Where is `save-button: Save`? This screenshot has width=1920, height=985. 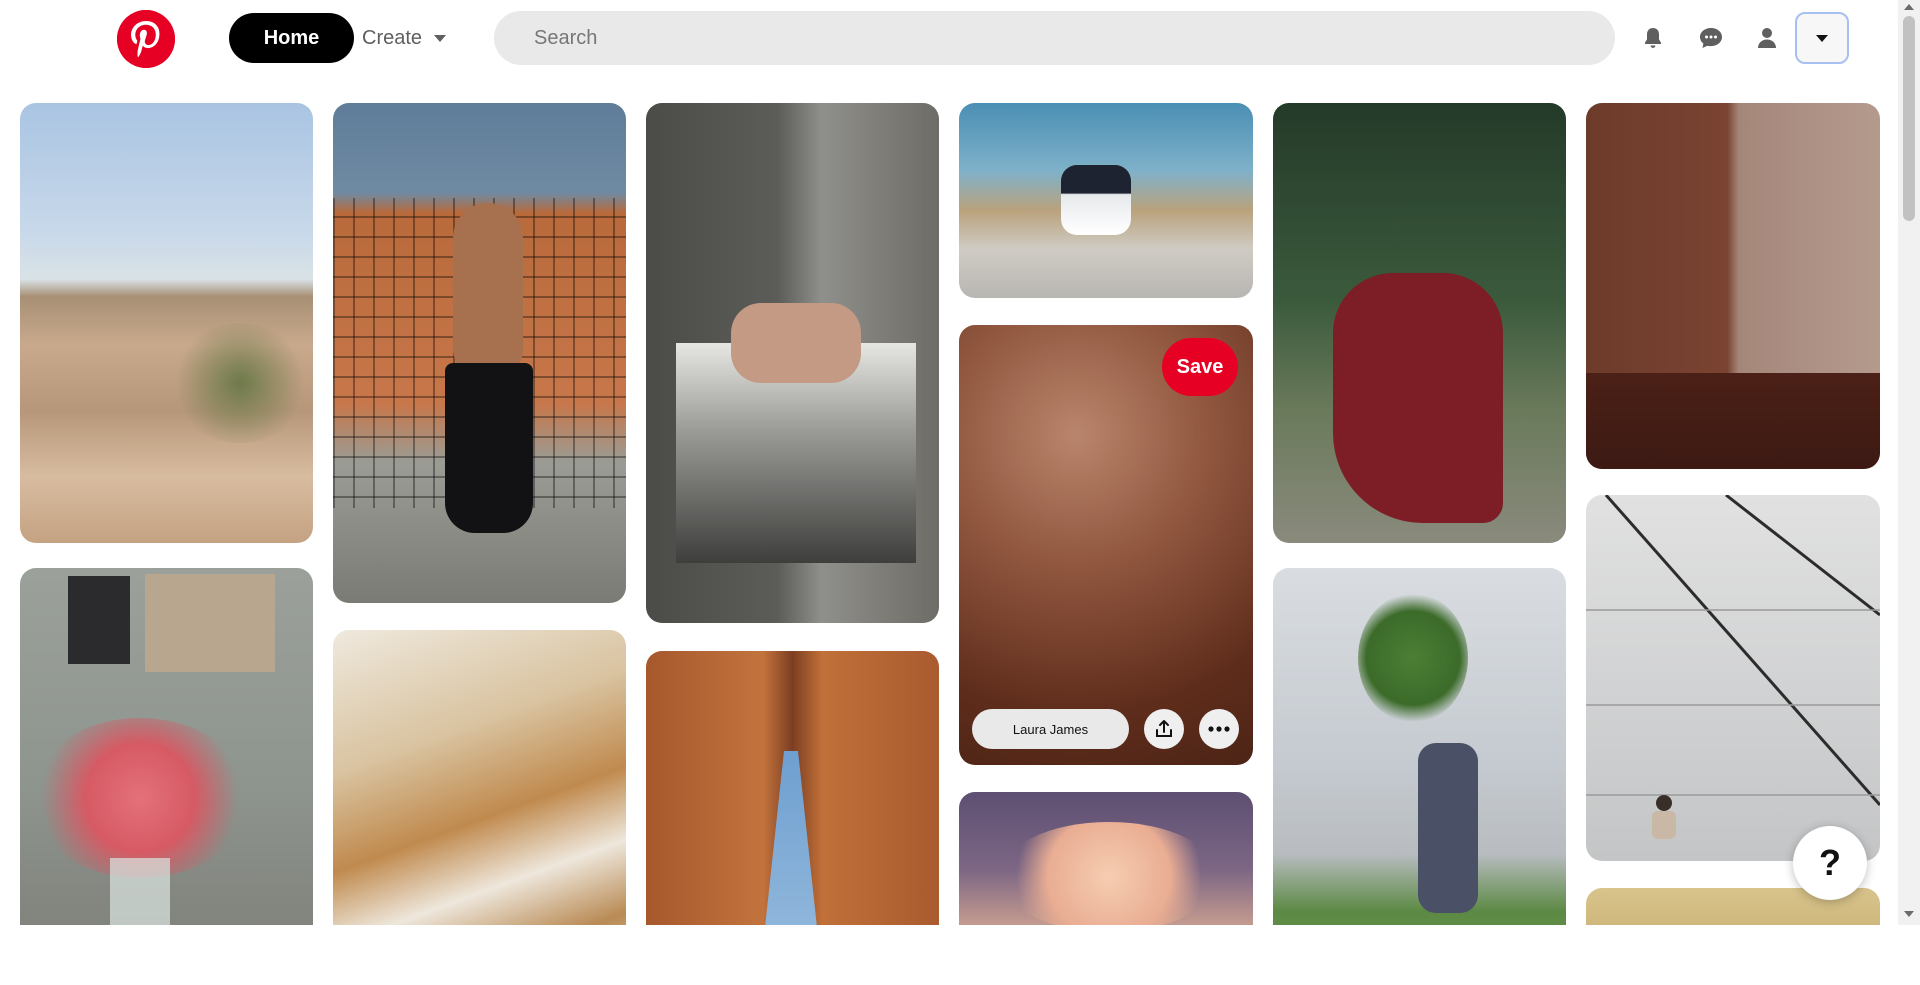 save-button: Save is located at coordinates (1200, 367).